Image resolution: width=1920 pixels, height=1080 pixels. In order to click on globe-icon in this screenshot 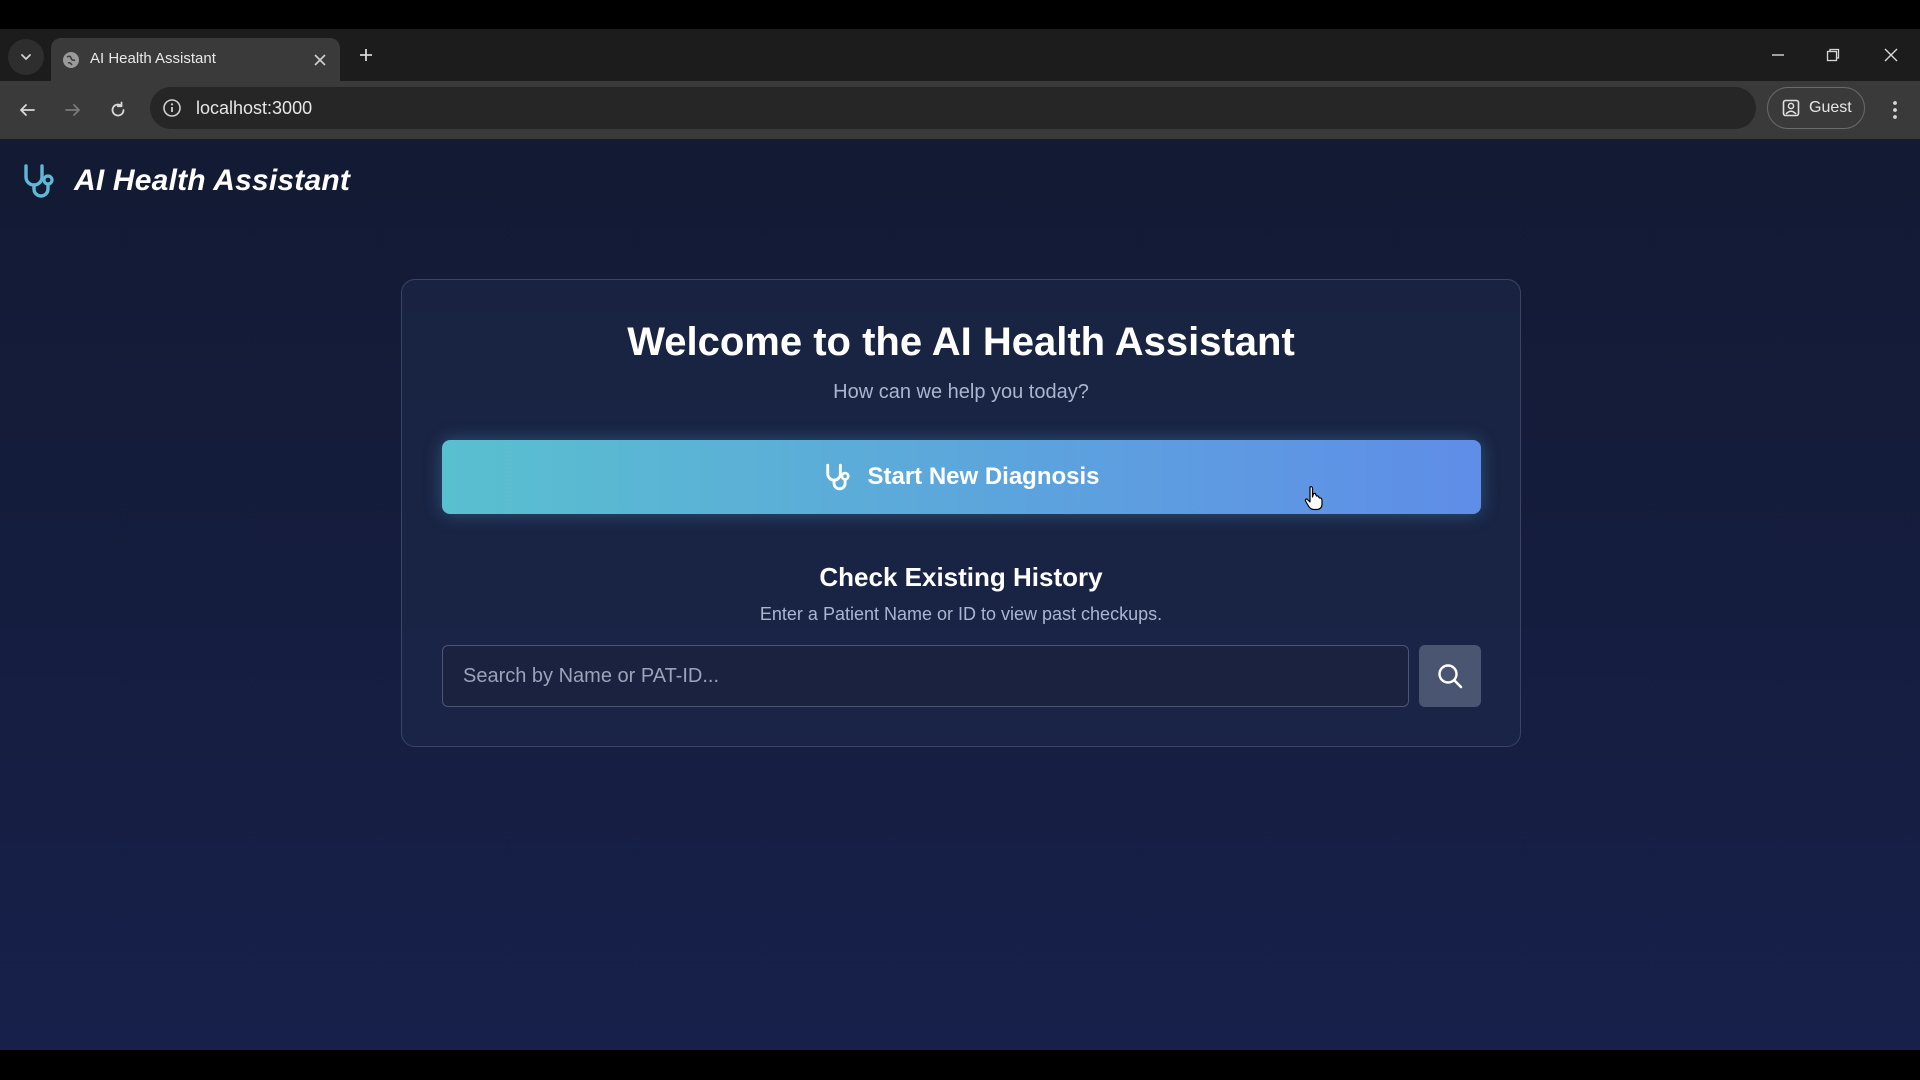, I will do `click(71, 60)`.